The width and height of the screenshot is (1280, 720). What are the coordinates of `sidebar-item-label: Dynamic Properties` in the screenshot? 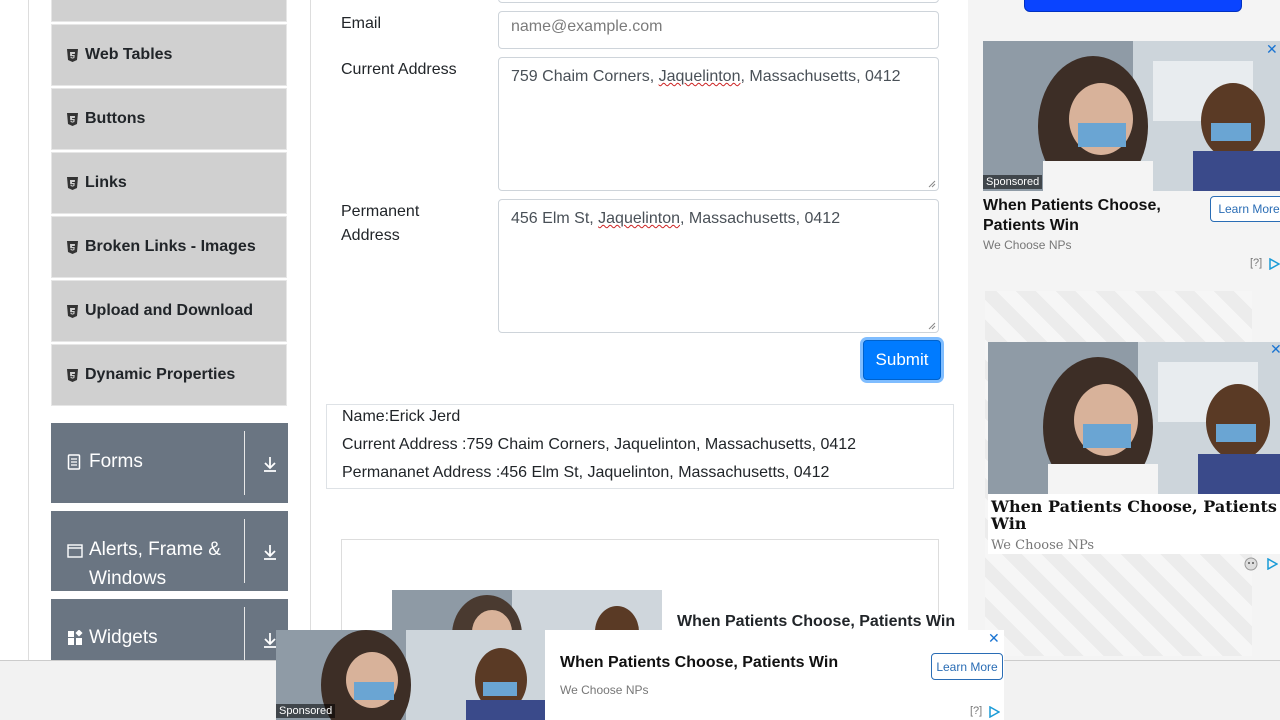 It's located at (160, 374).